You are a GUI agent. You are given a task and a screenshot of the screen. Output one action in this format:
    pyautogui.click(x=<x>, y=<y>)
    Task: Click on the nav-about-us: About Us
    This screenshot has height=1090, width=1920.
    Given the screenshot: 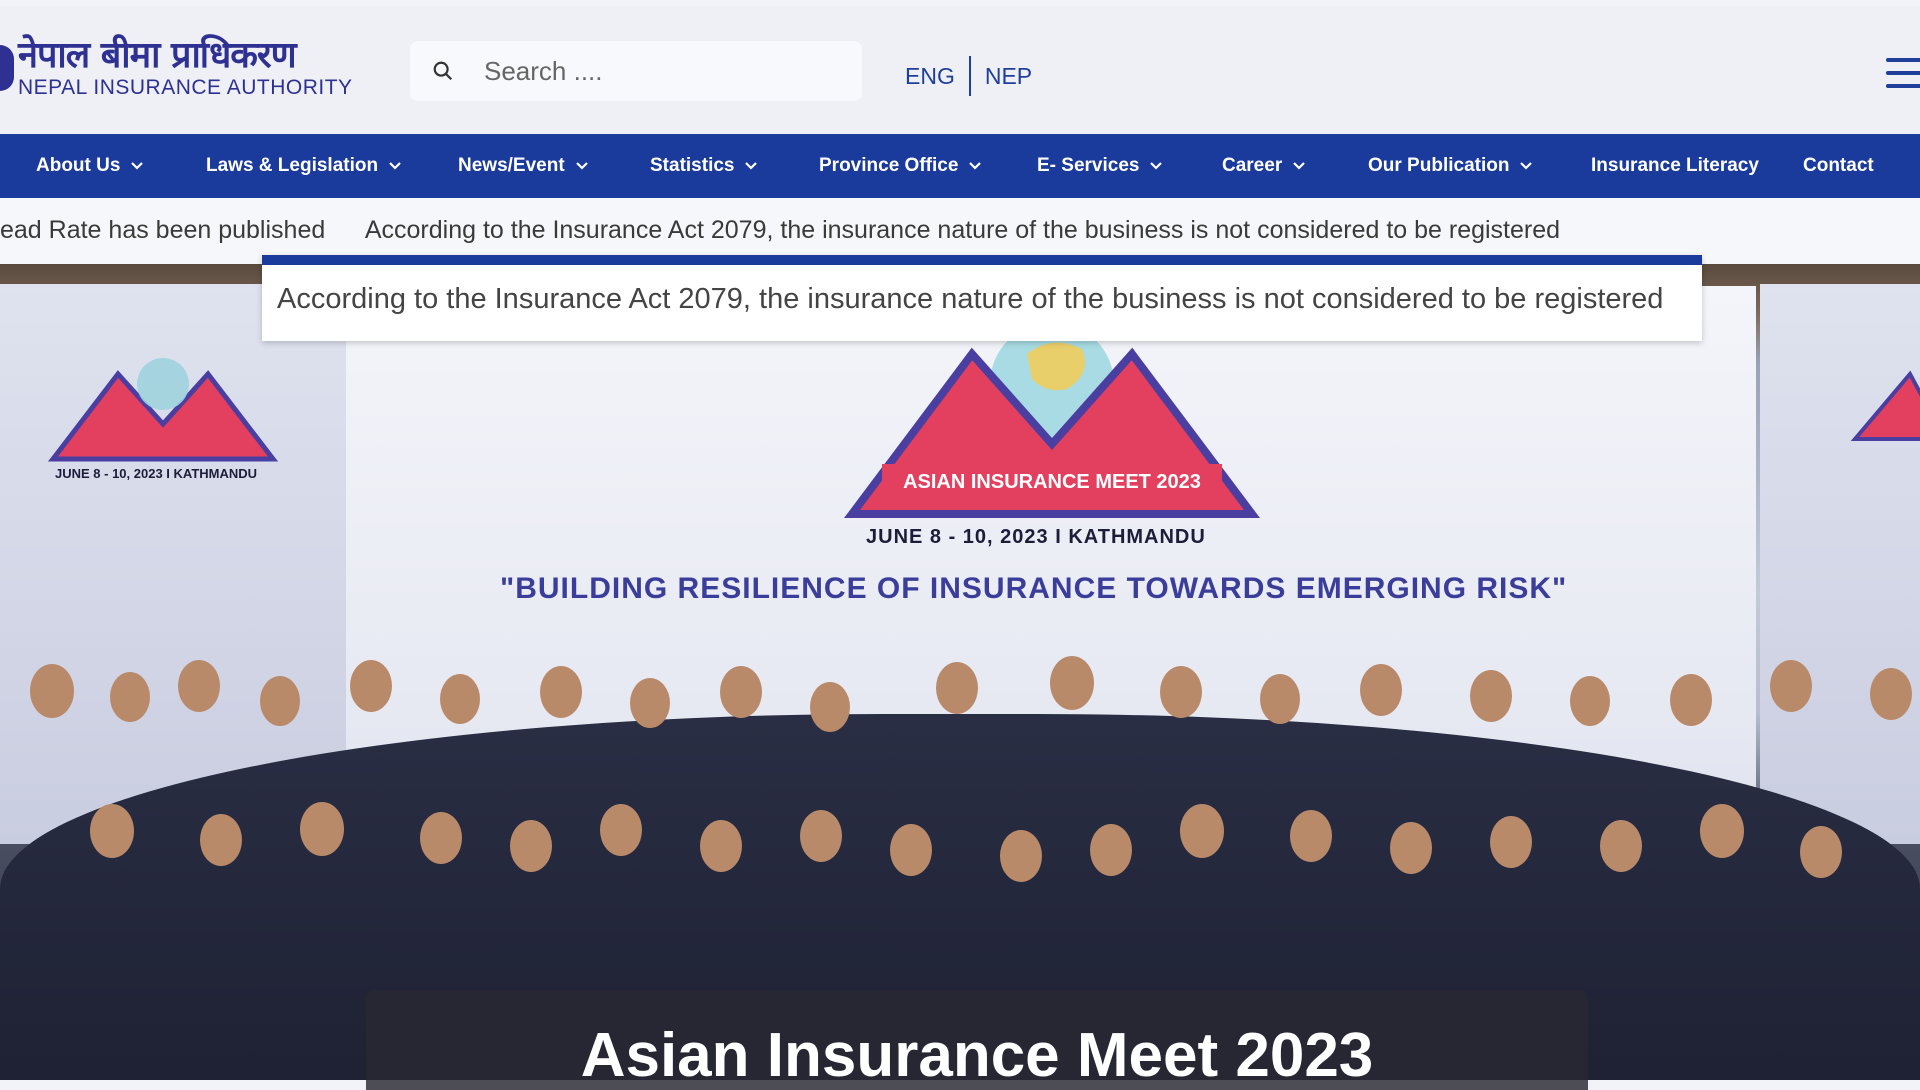 What is the action you would take?
    pyautogui.click(x=90, y=166)
    